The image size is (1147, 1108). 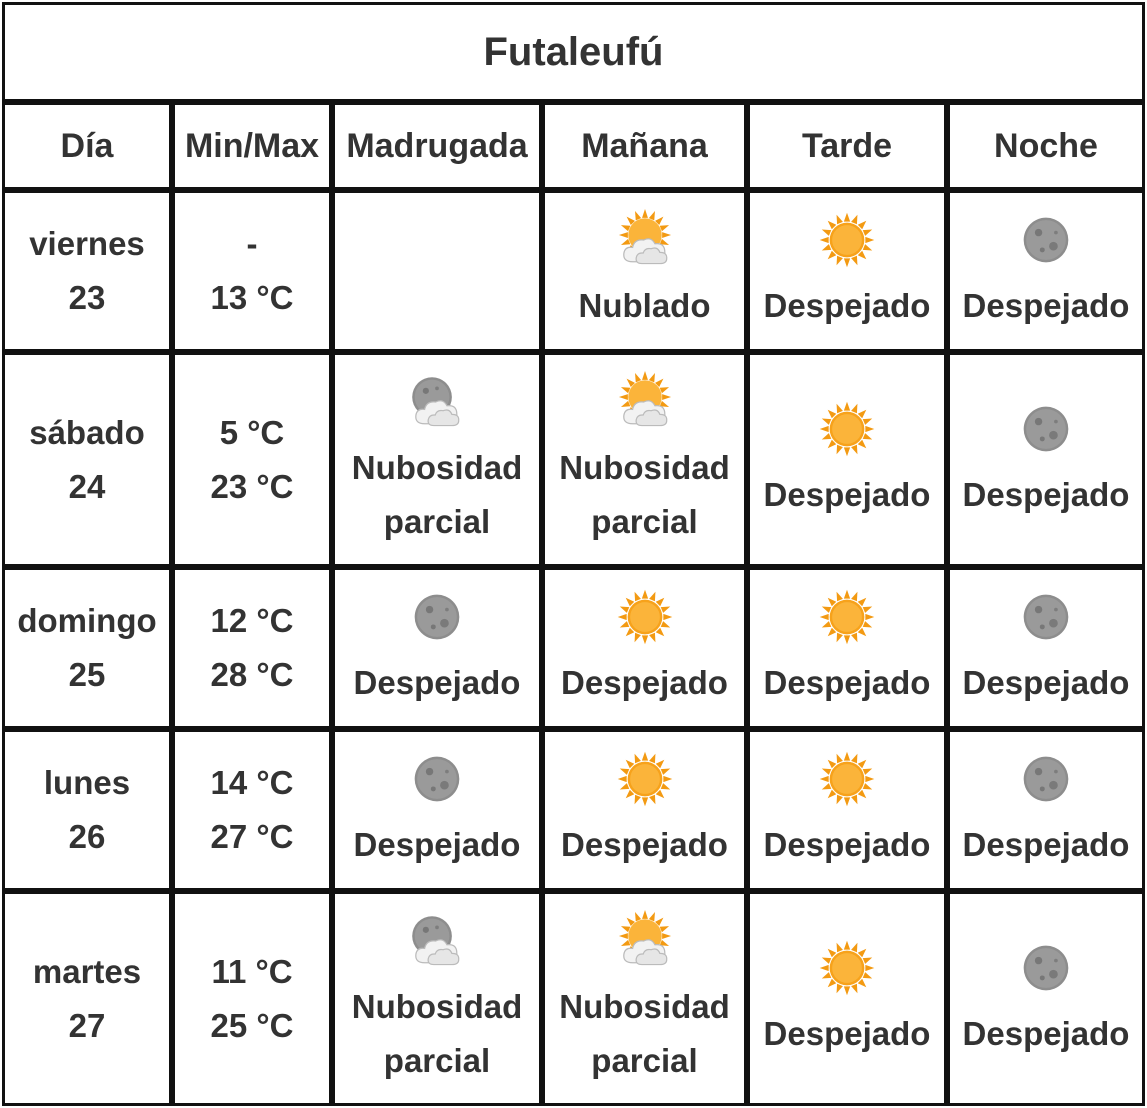 What do you see at coordinates (87, 810) in the screenshot?
I see `day-cell: lunes 26` at bounding box center [87, 810].